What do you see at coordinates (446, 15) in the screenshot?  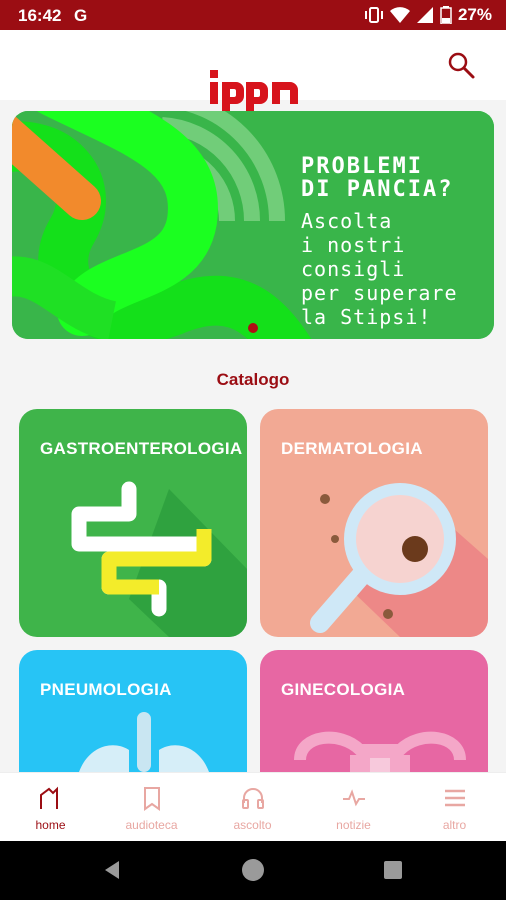 I see `battery-icon` at bounding box center [446, 15].